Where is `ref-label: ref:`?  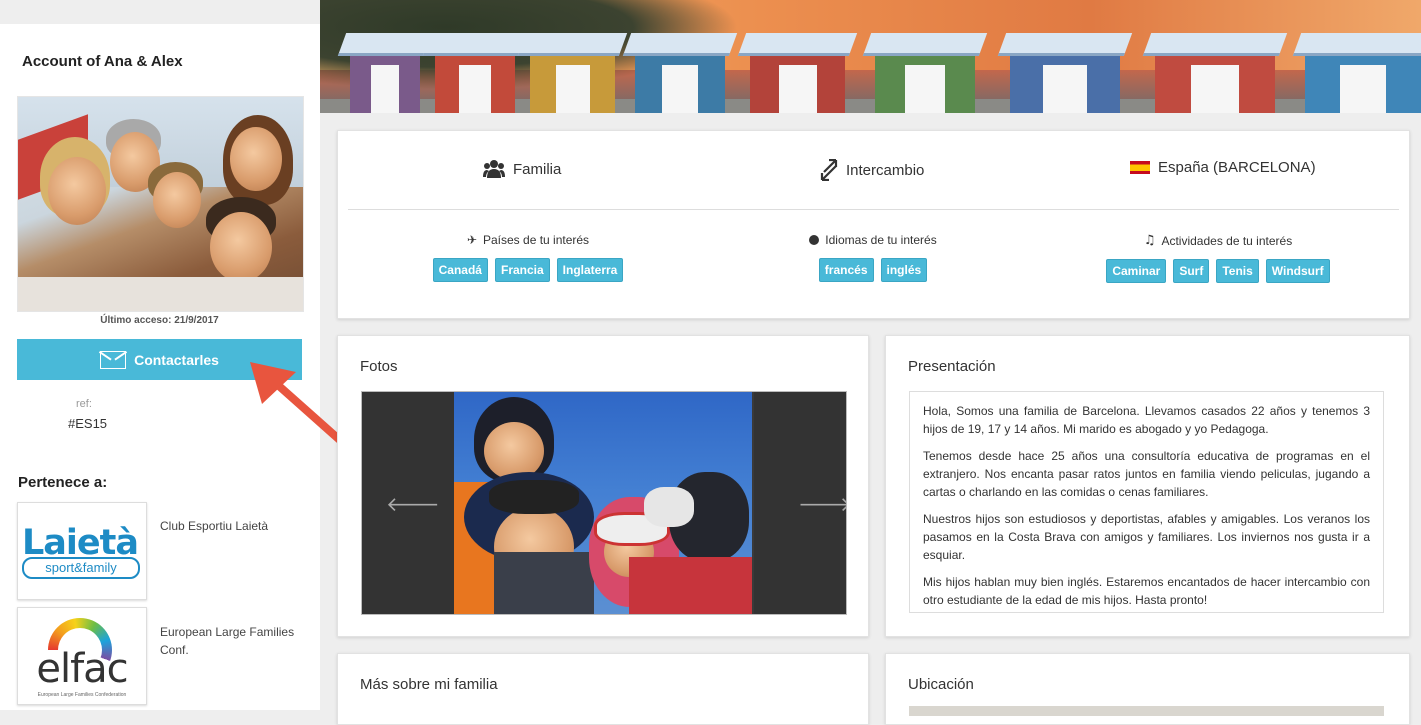 ref-label: ref: is located at coordinates (84, 404).